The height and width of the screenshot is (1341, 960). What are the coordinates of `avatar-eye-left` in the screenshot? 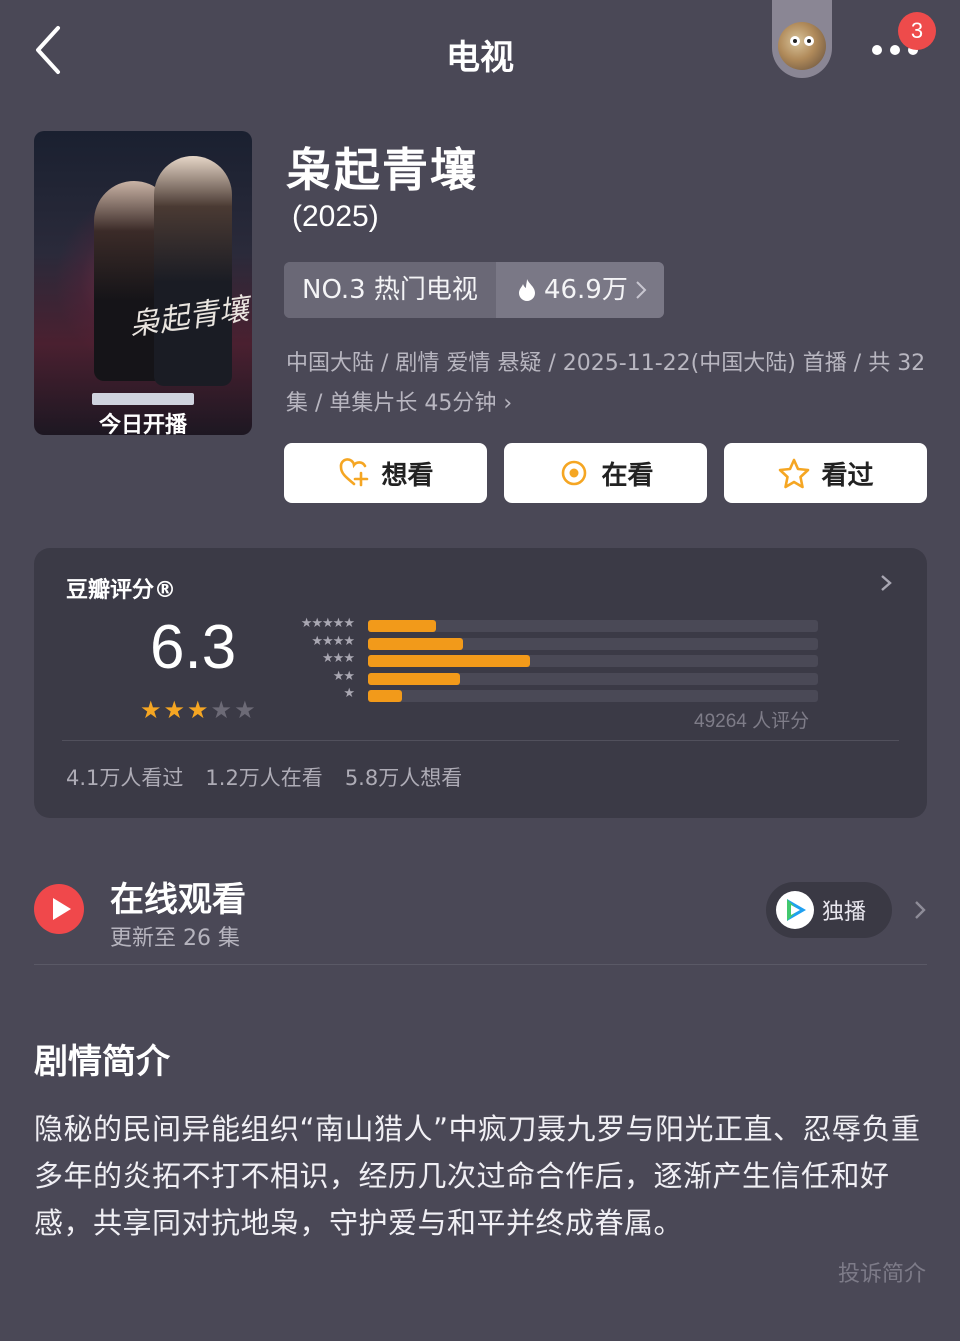 It's located at (795, 41).